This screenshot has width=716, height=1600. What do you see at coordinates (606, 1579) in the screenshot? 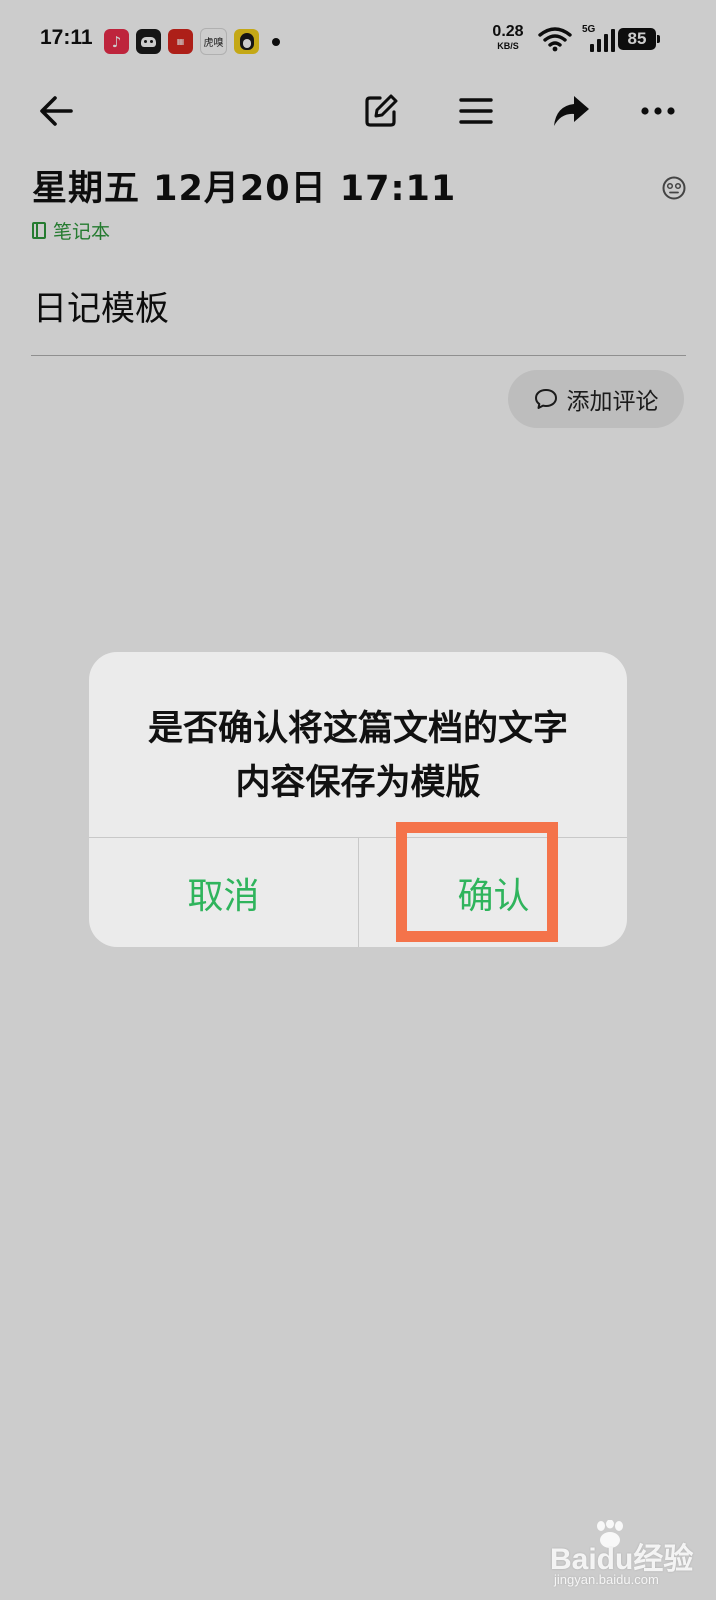
I see `watermark-url: jingyan.baidu.com` at bounding box center [606, 1579].